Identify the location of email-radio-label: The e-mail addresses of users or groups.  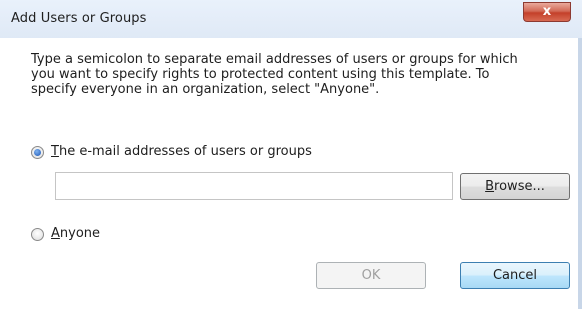
(181, 151).